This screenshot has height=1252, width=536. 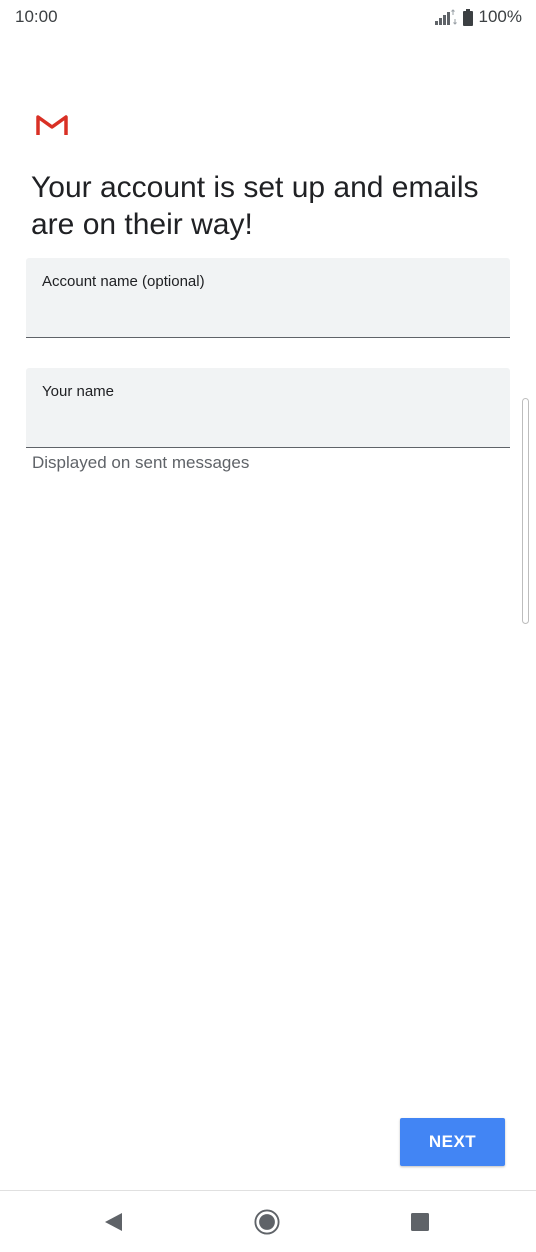 What do you see at coordinates (500, 16) in the screenshot?
I see `battery-percent: 100%` at bounding box center [500, 16].